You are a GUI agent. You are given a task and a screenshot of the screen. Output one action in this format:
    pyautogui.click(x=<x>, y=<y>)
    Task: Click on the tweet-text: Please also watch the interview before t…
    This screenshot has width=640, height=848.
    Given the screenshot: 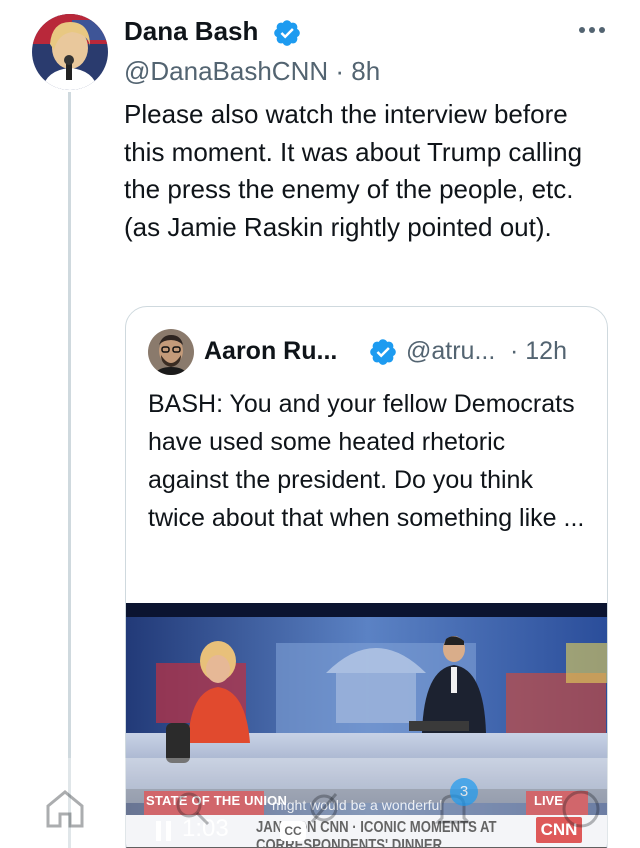 What is the action you would take?
    pyautogui.click(x=353, y=170)
    